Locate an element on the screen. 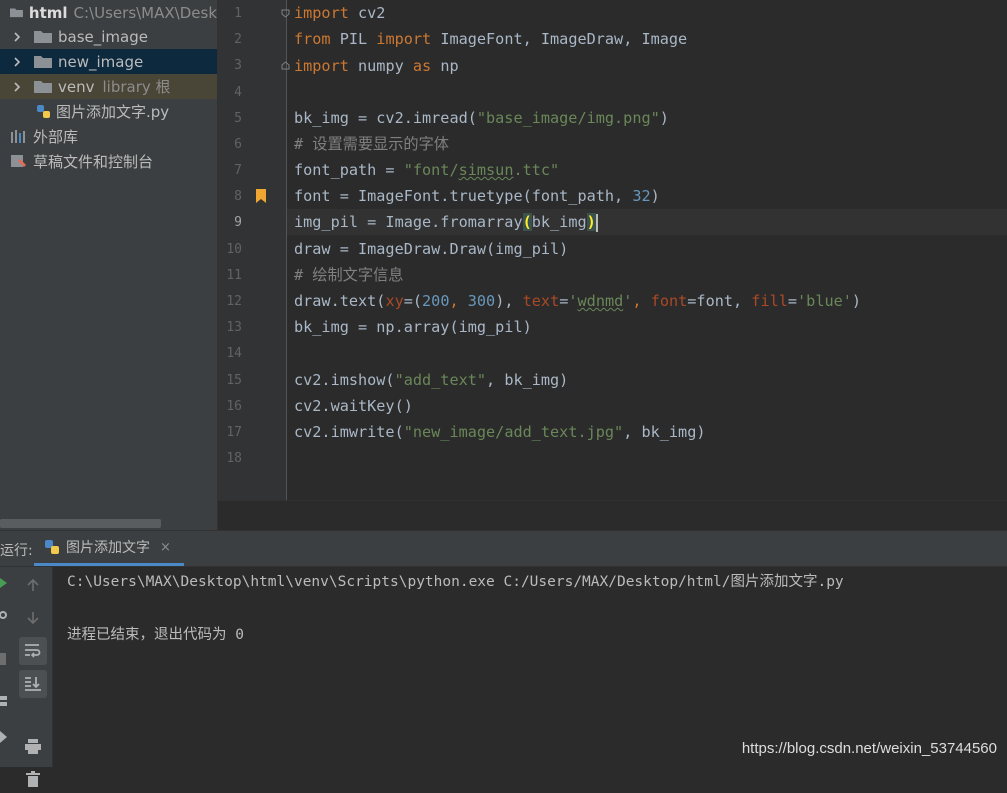 Image resolution: width=1007 pixels, height=793 pixels. line-number: 12 is located at coordinates (234, 301).